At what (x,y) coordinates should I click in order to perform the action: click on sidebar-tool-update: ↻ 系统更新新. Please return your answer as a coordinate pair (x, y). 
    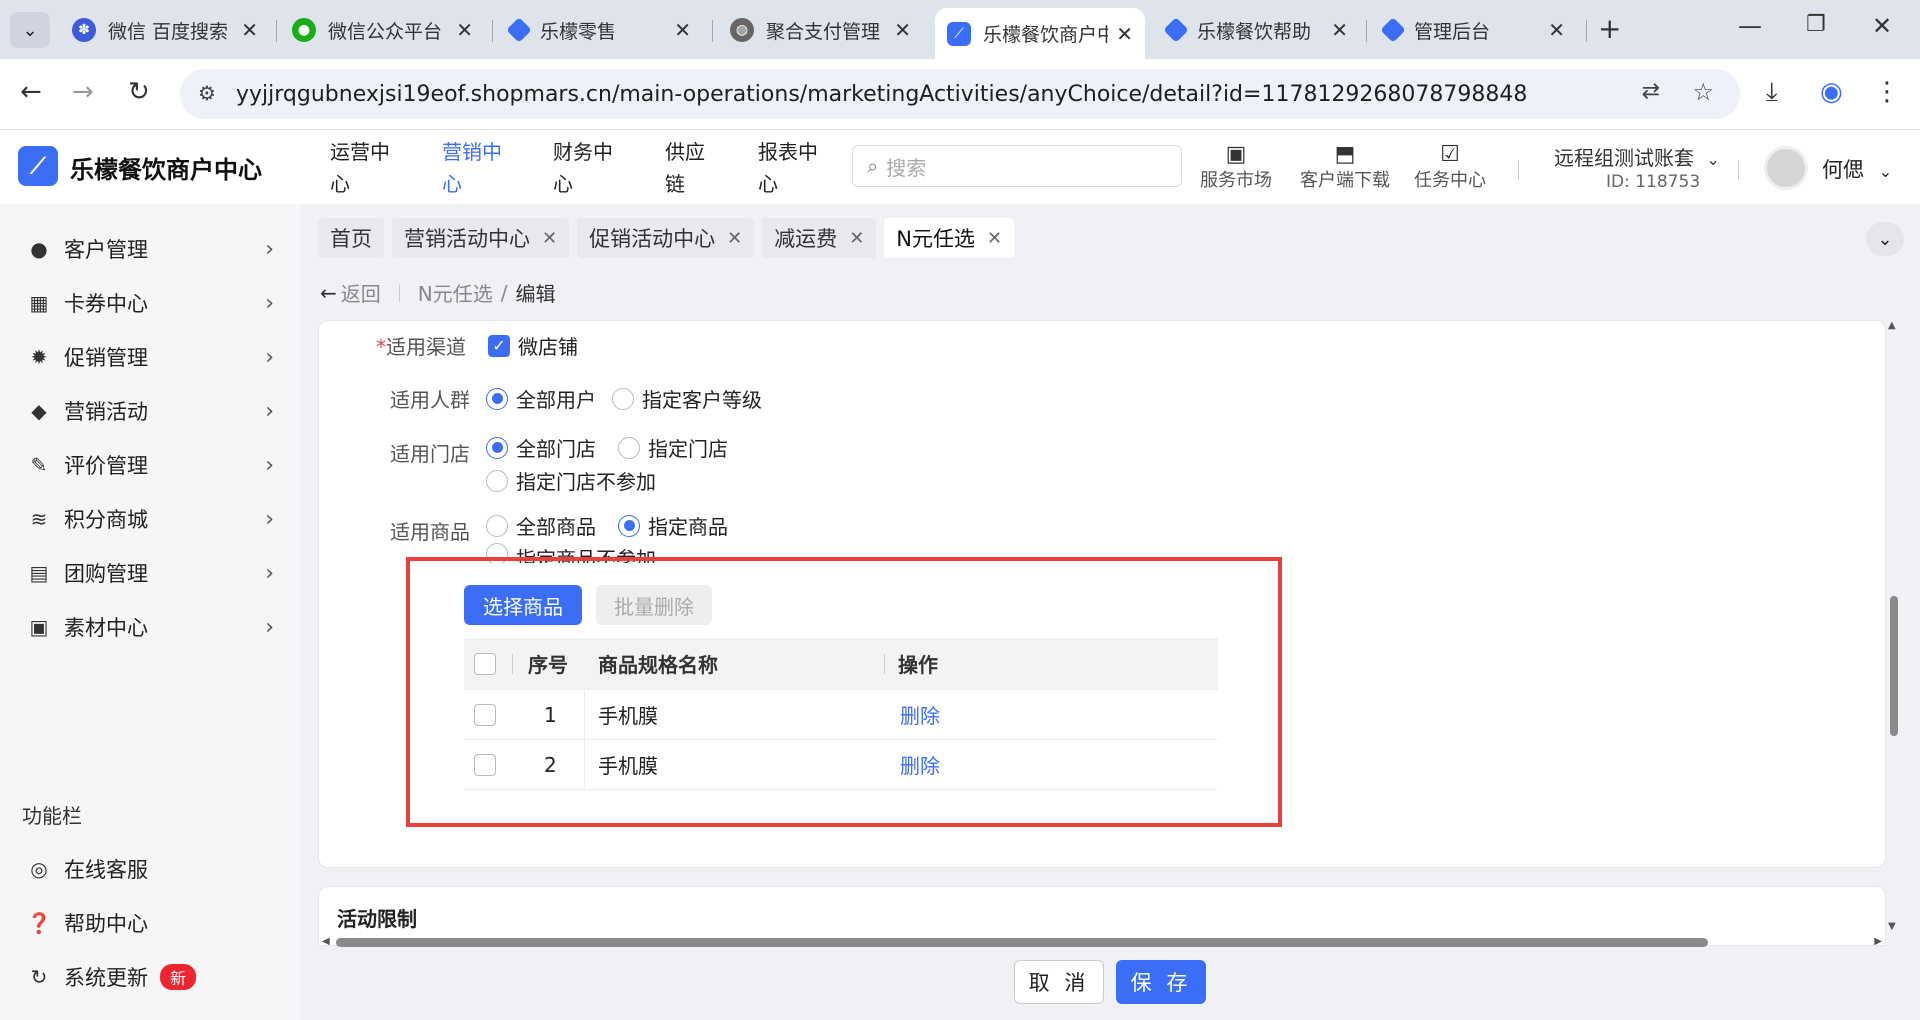
    Looking at the image, I should click on (150, 977).